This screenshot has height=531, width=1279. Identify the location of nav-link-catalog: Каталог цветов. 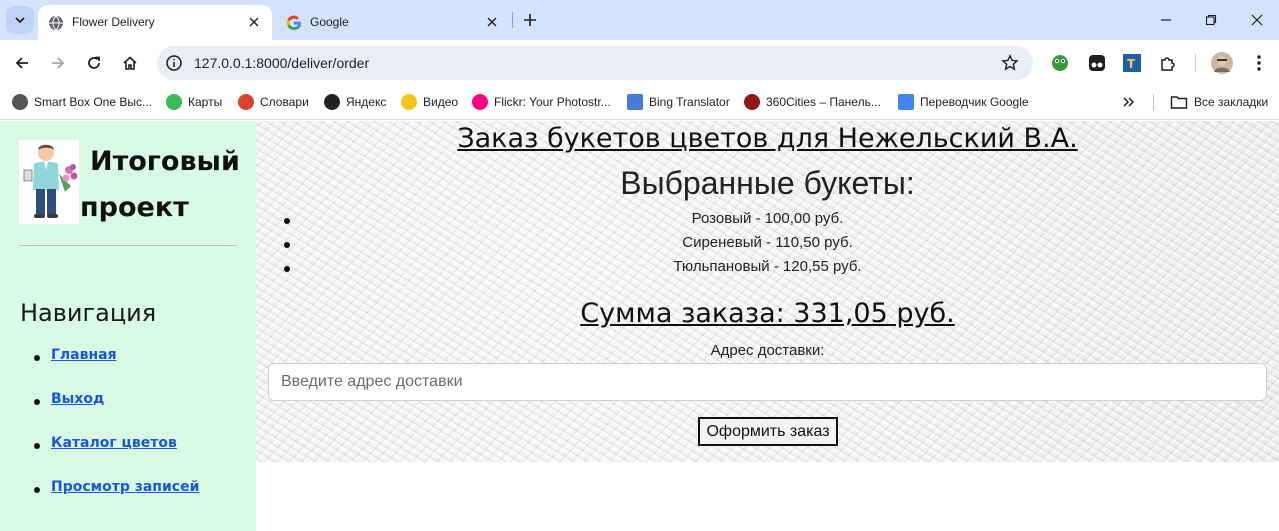
(114, 443).